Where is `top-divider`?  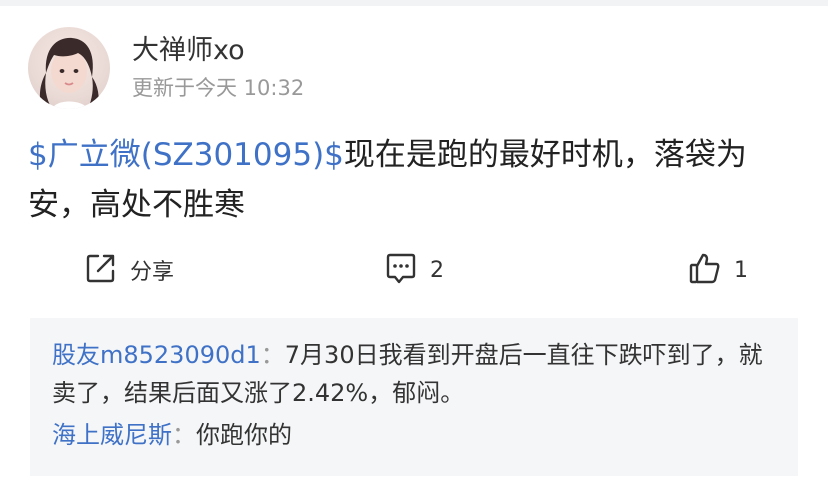
top-divider is located at coordinates (414, 3).